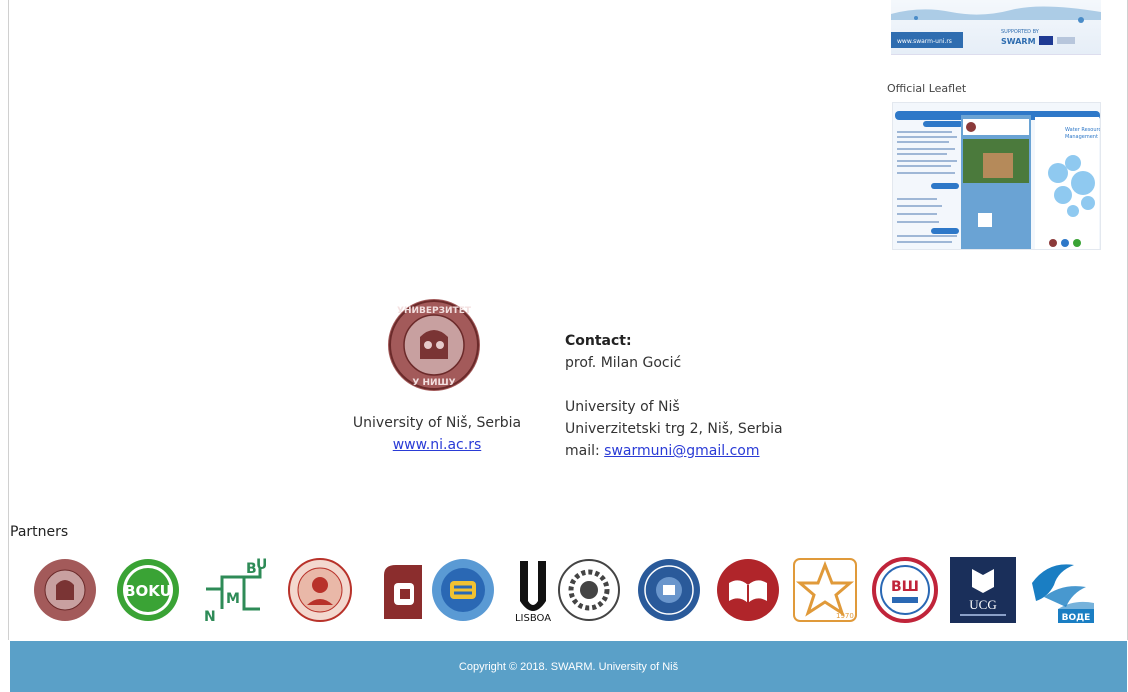 This screenshot has height=692, width=1128. Describe the element at coordinates (320, 590) in the screenshot. I see `aristotle-university-logo` at that location.